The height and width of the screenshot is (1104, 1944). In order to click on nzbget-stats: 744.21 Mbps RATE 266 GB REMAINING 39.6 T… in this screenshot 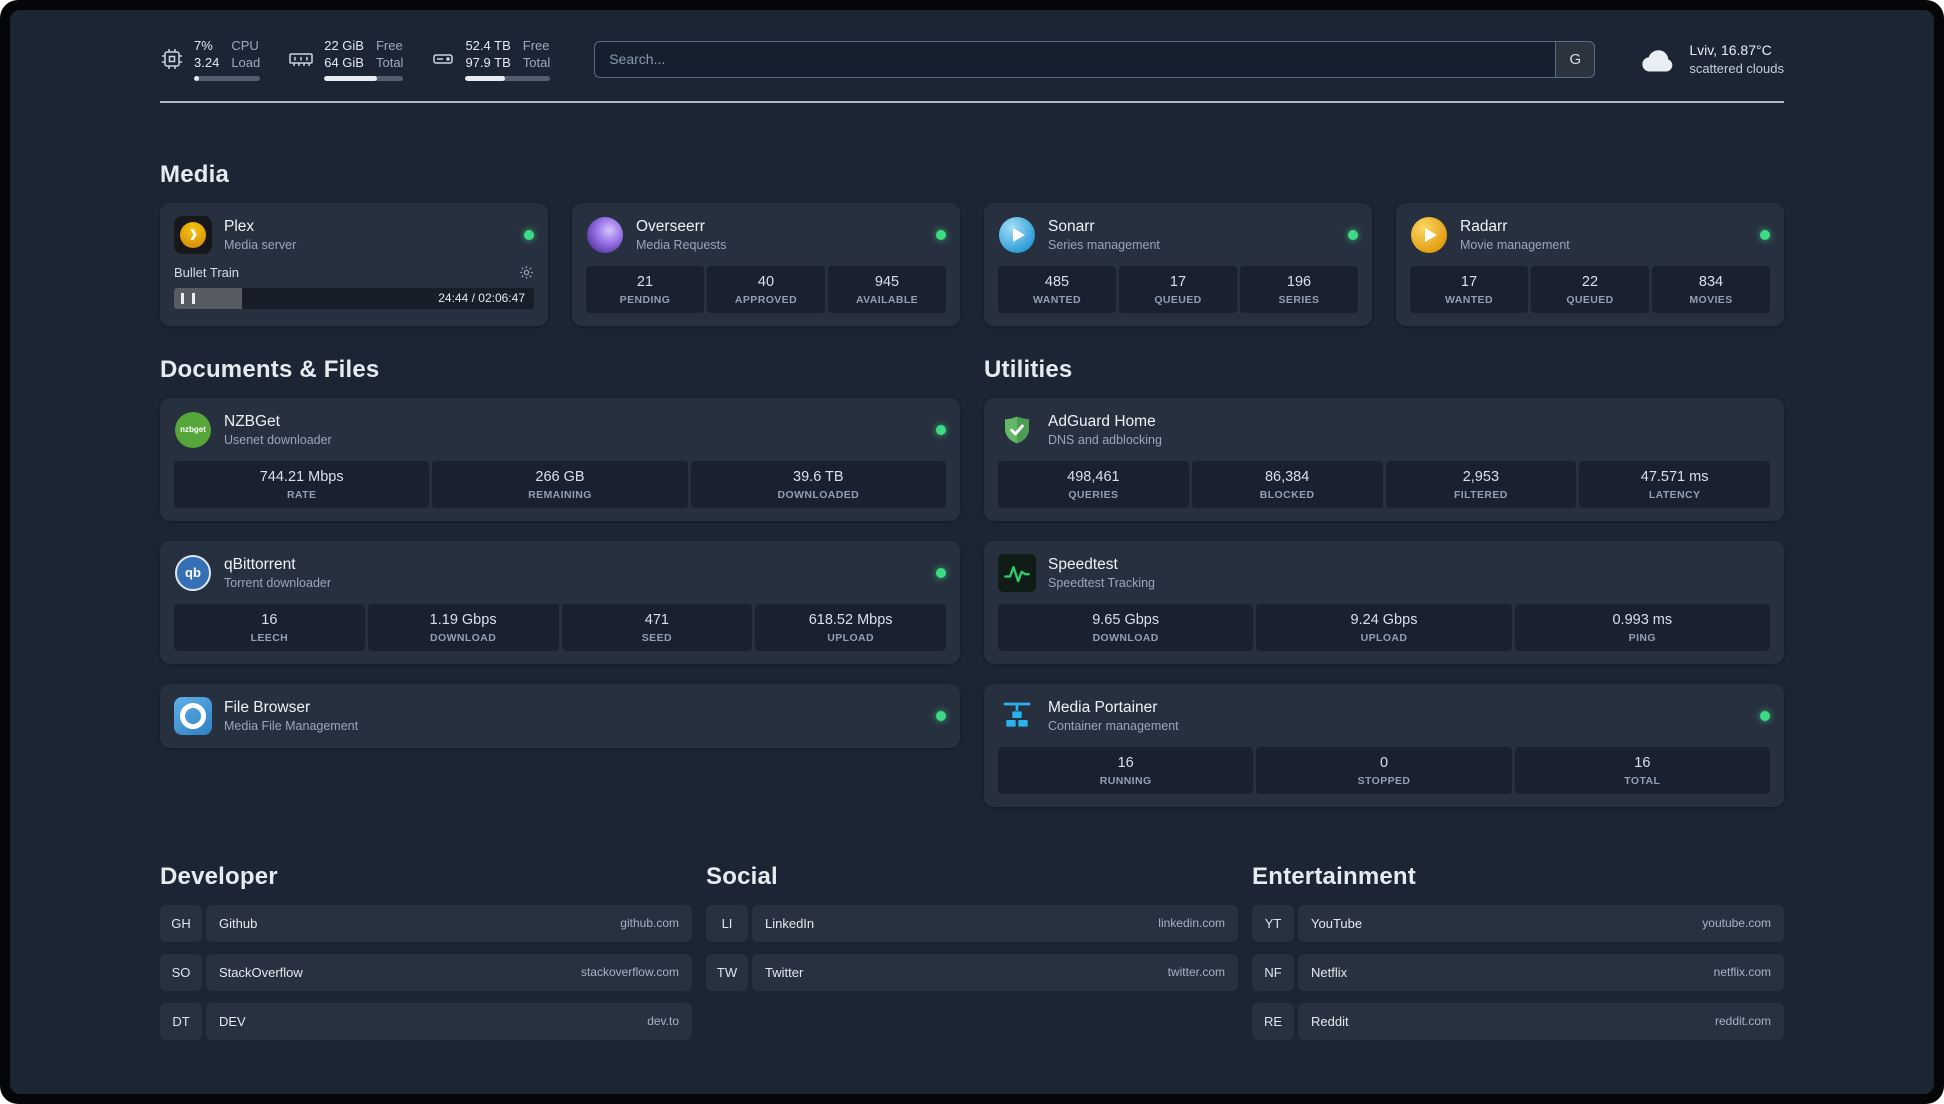, I will do `click(560, 484)`.